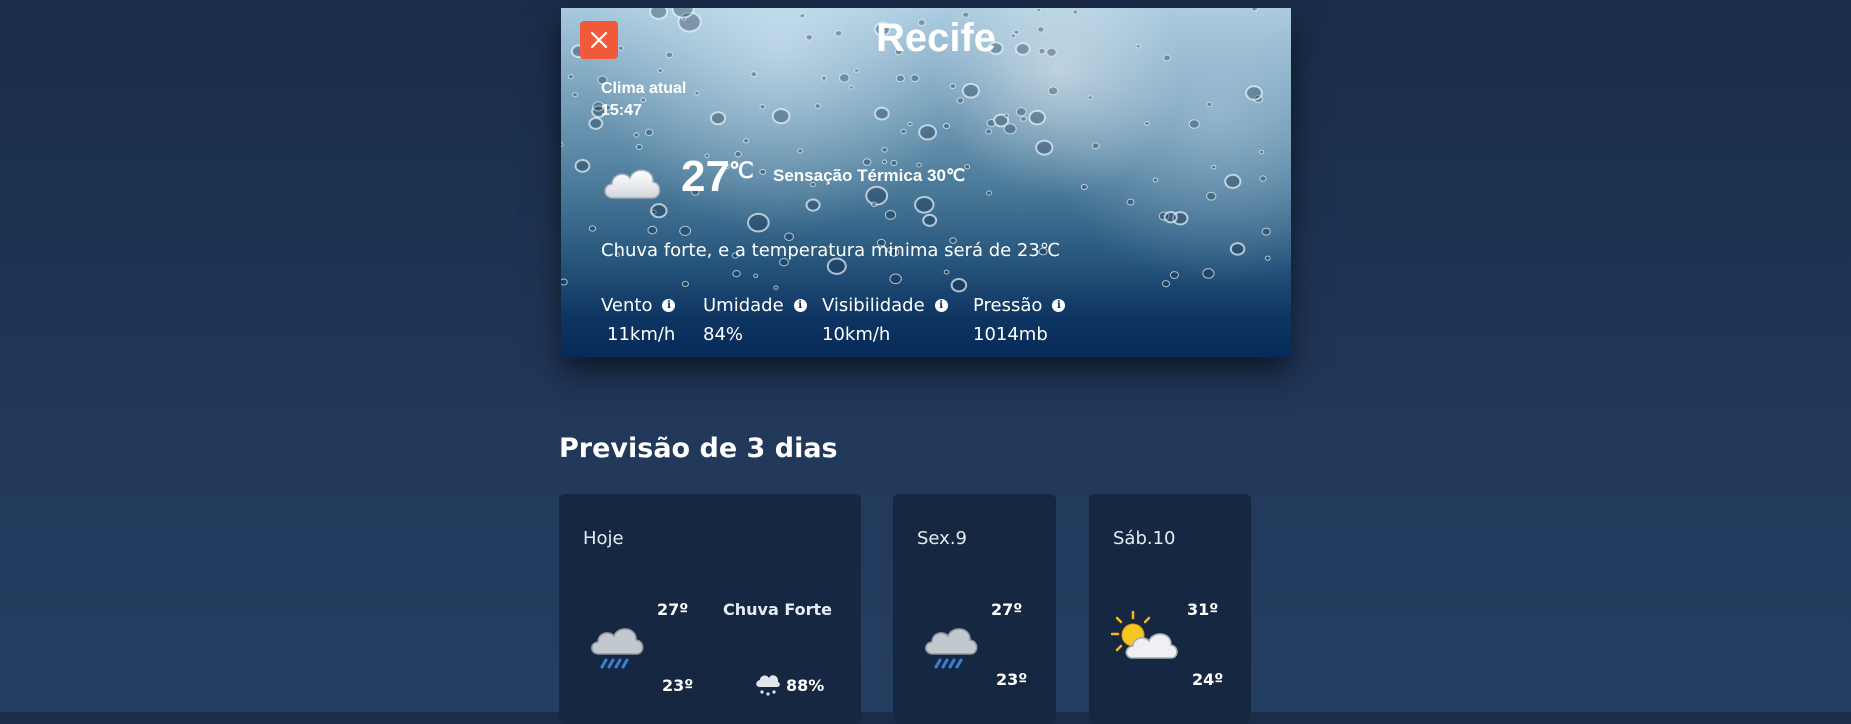 Image resolution: width=1851 pixels, height=724 pixels. What do you see at coordinates (641, 334) in the screenshot?
I see `stat-value: 11km/h` at bounding box center [641, 334].